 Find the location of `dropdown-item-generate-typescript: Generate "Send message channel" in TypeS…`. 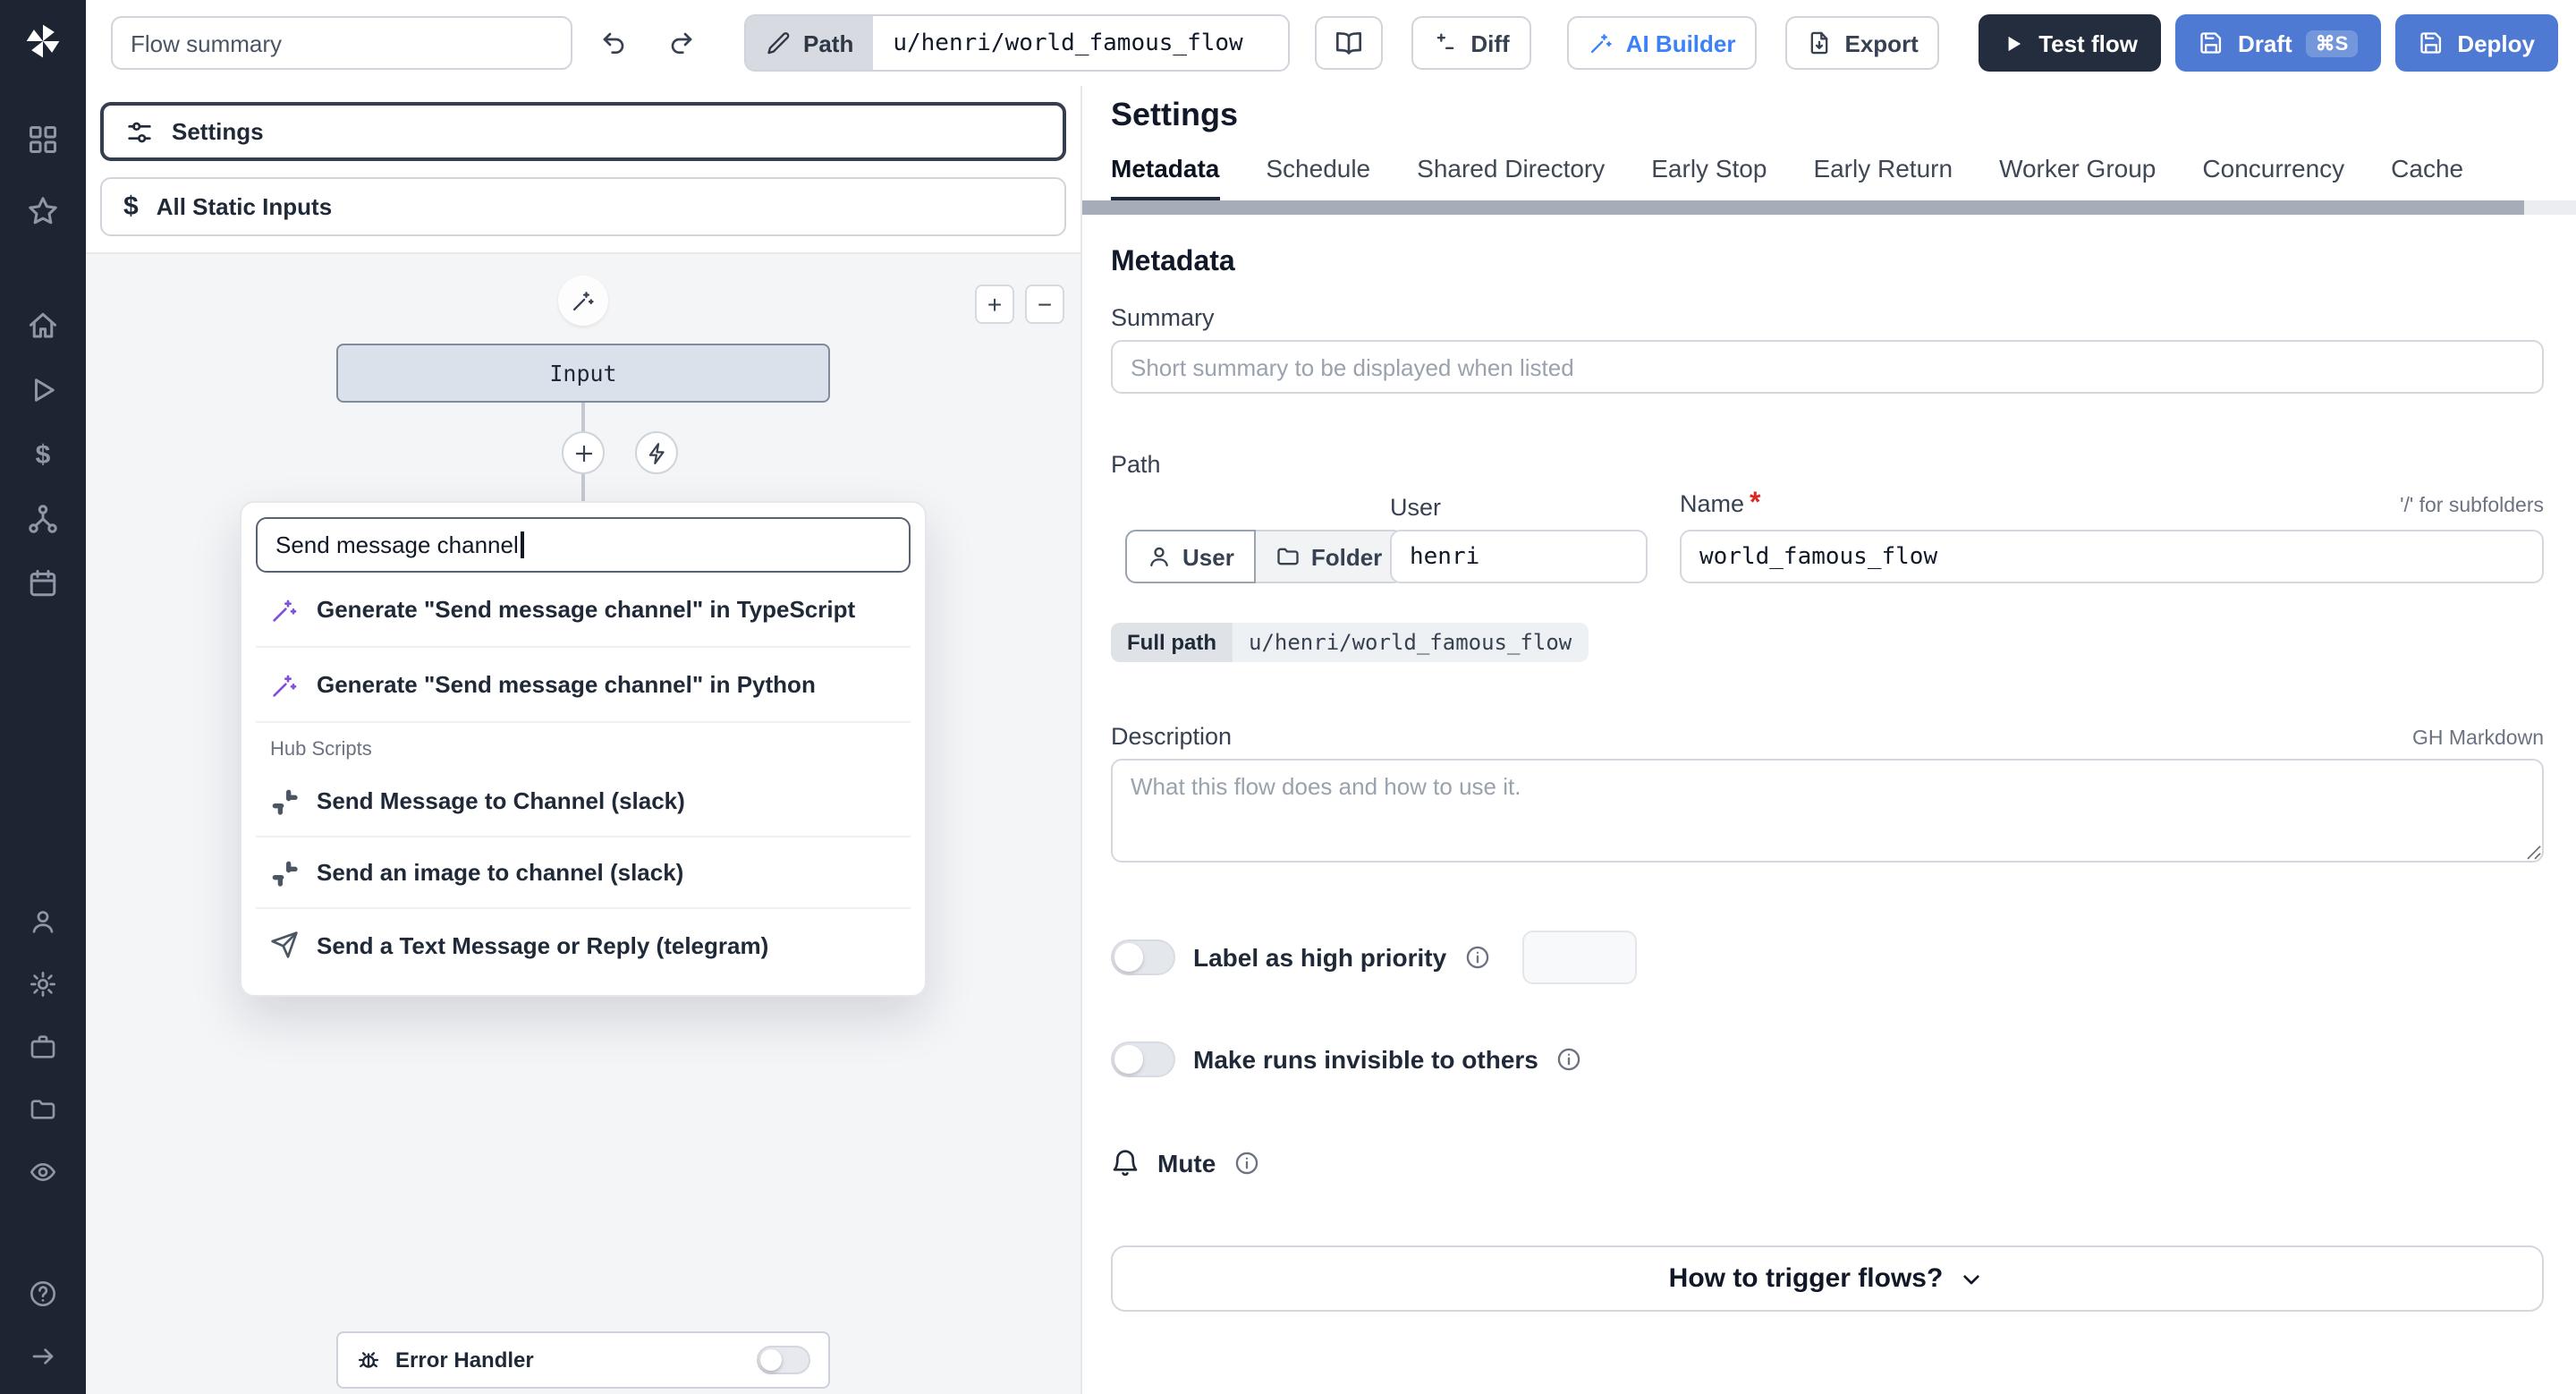

dropdown-item-generate-typescript: Generate "Send message channel" in TypeS… is located at coordinates (583, 610).